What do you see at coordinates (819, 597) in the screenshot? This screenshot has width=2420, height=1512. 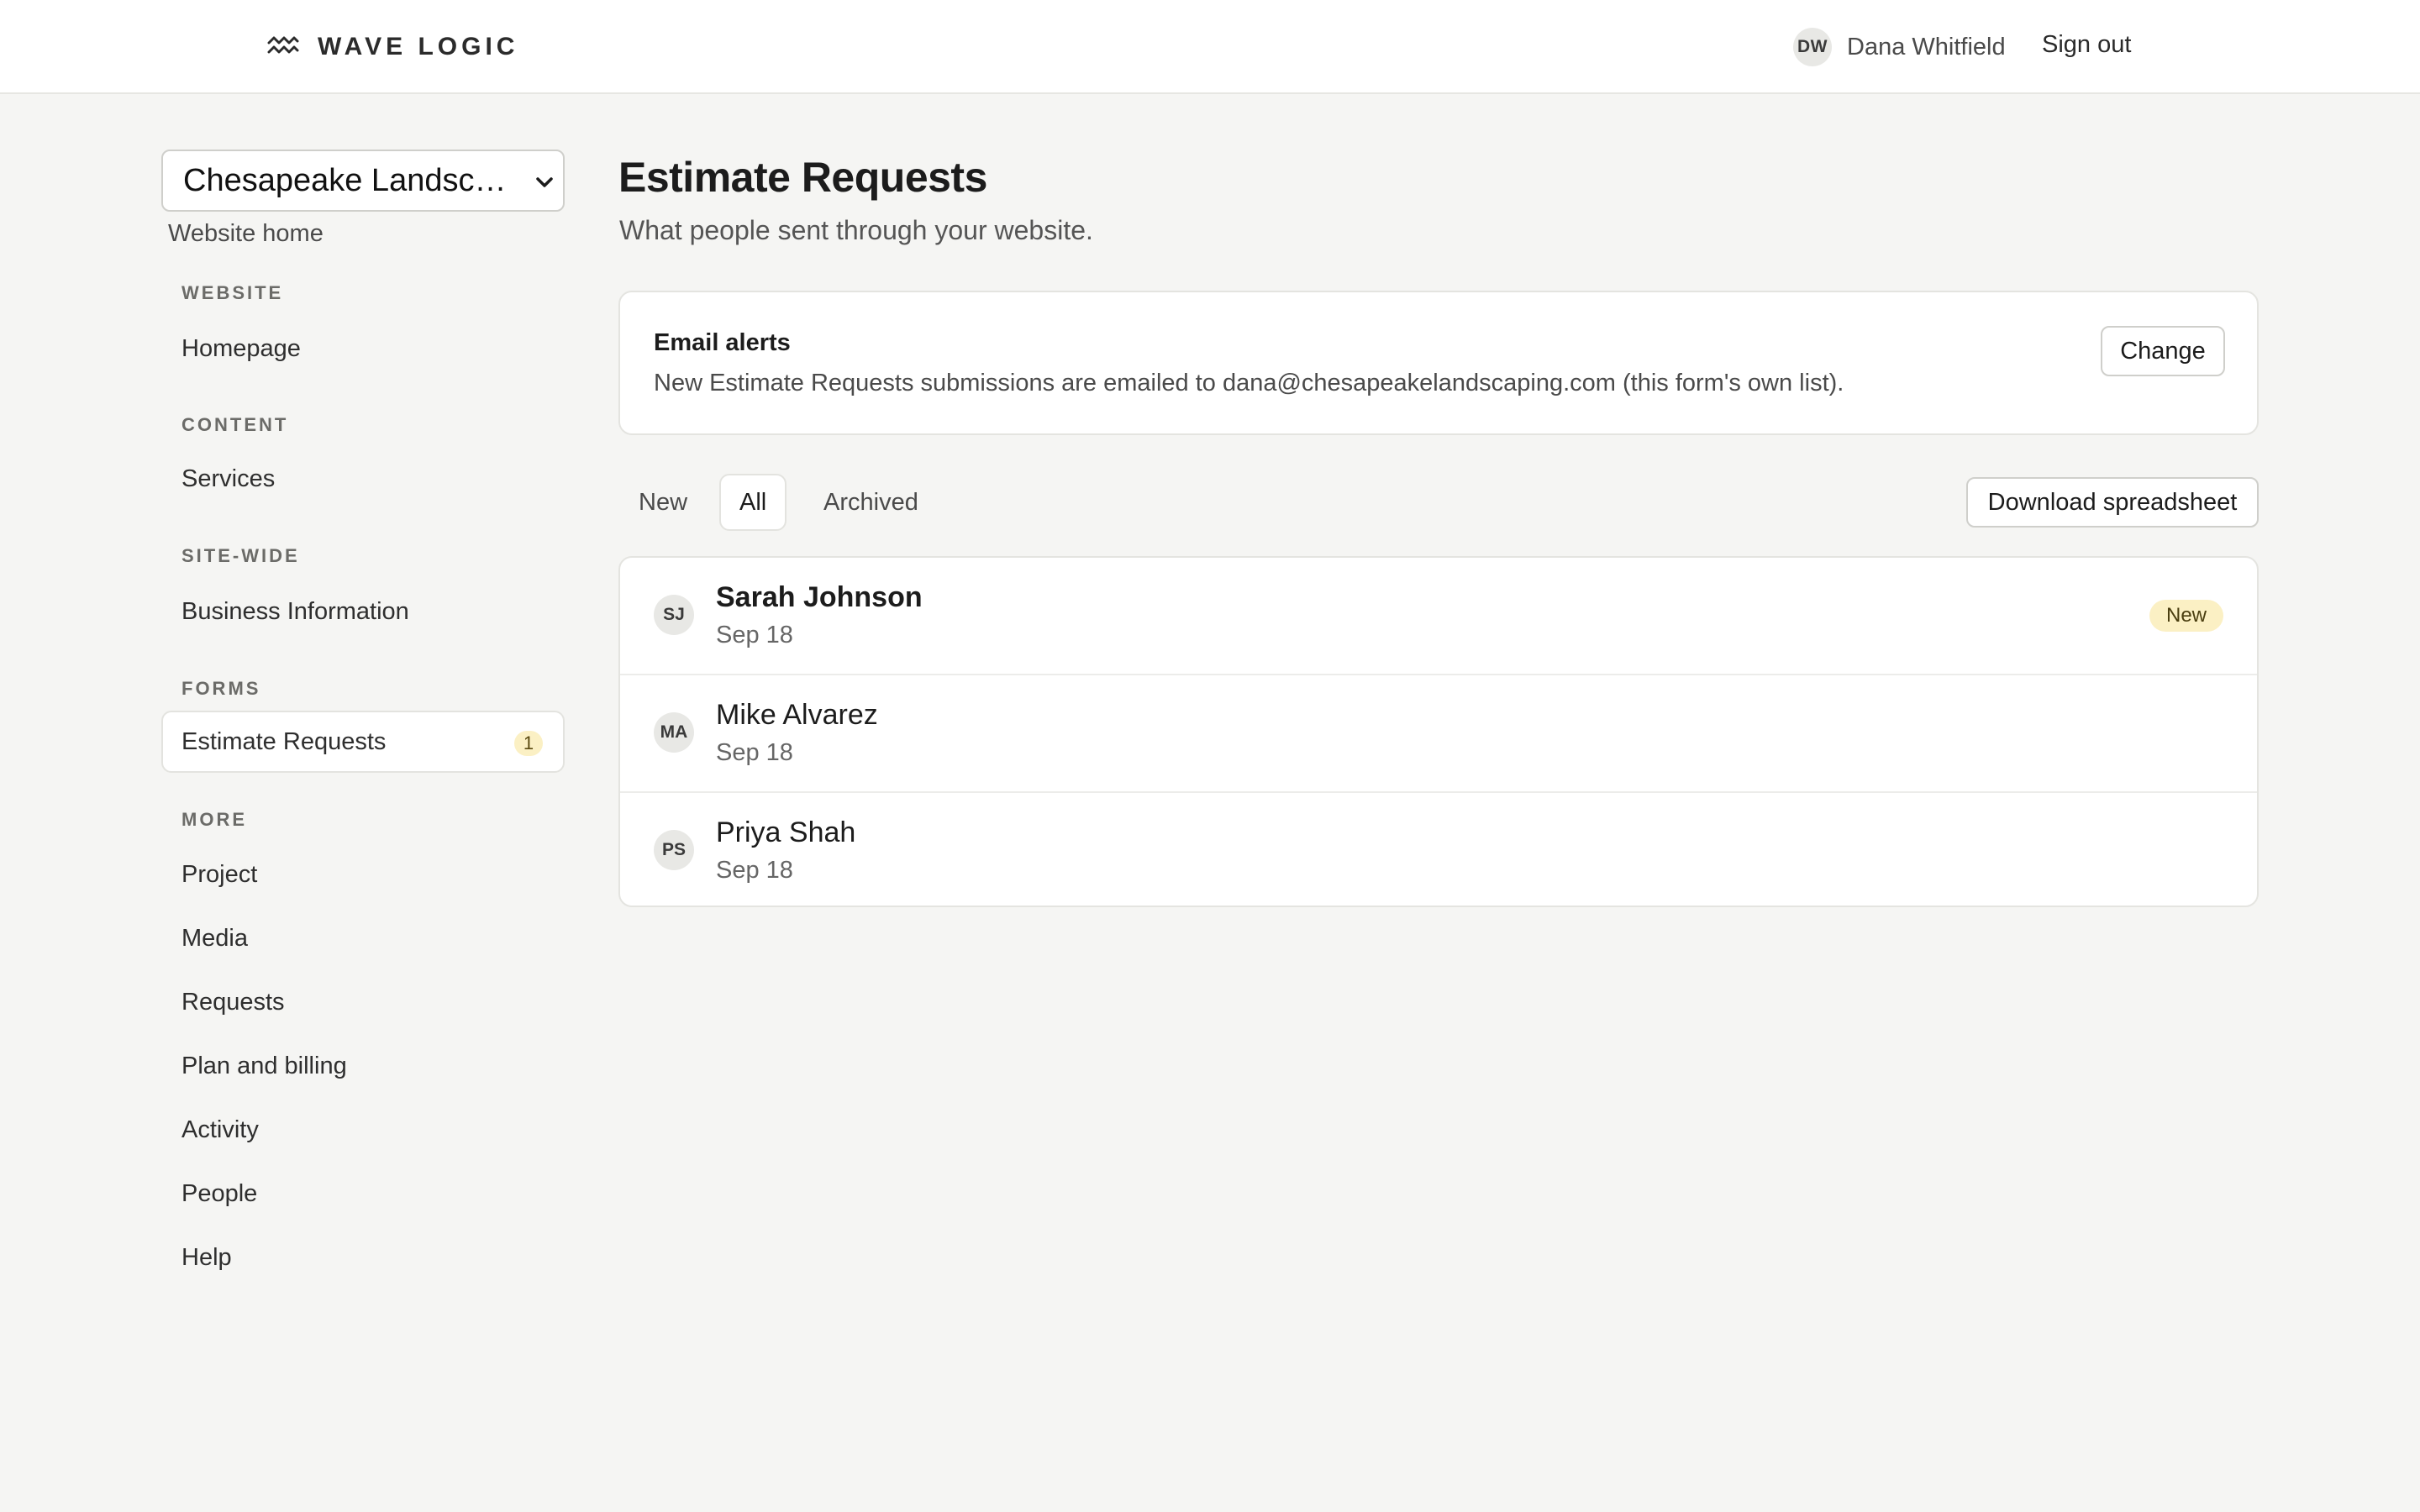 I see `submitter-name: Sarah Johnson` at bounding box center [819, 597].